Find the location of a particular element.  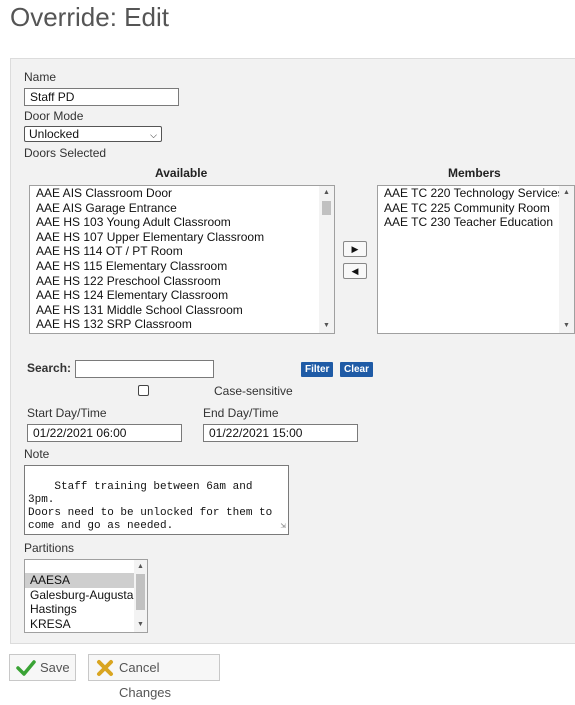

list-item: AAE TC 230 Teacher Education is located at coordinates (476, 222).